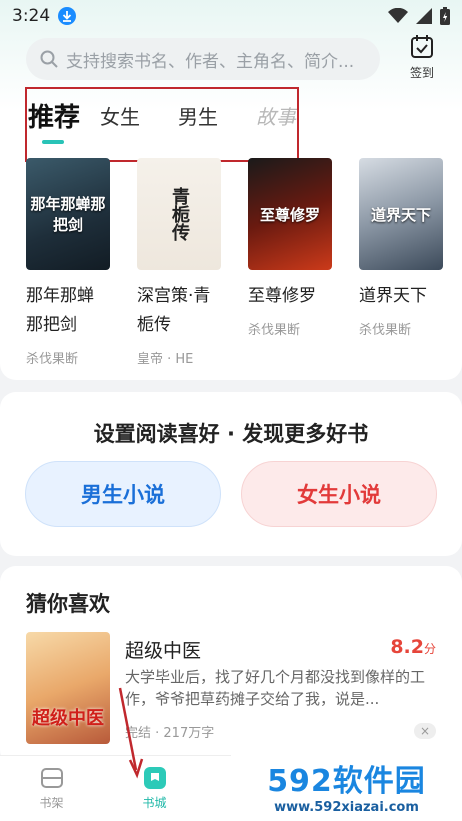 The image size is (462, 821). I want to click on site-watermark: 592软件园 www.592xiazai.com, so click(346, 785).